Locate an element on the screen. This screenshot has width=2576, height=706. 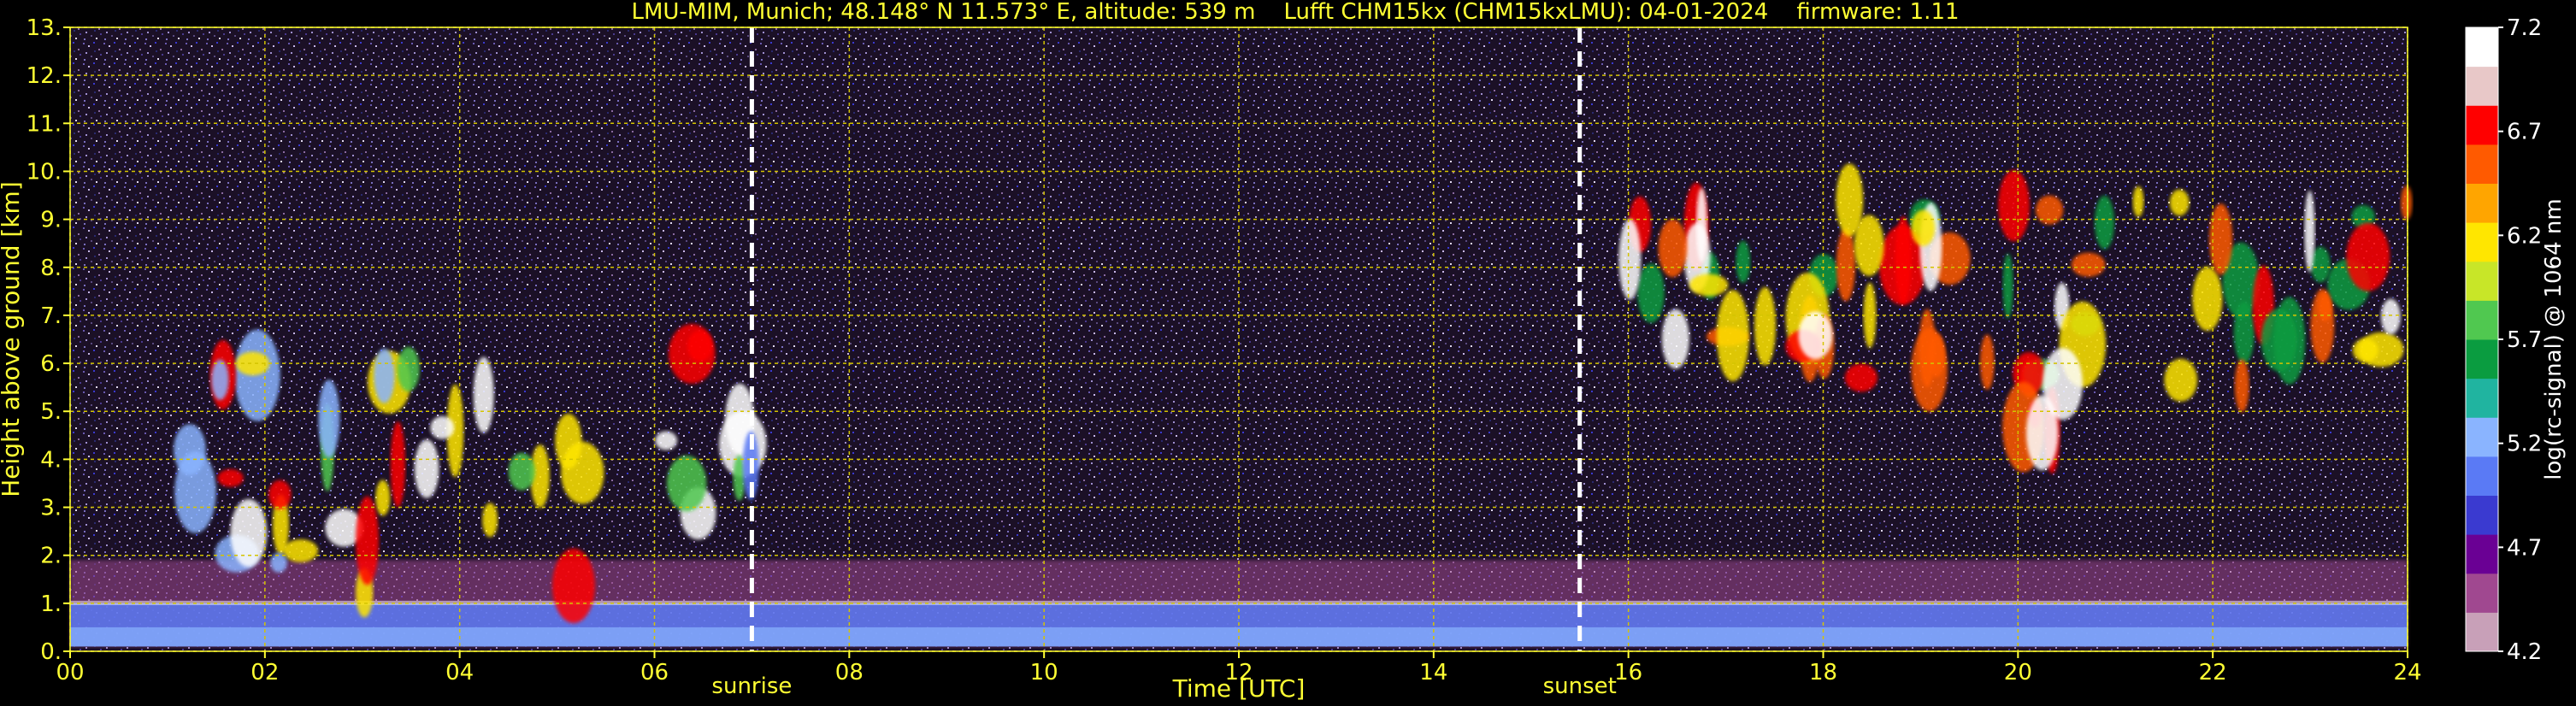
colorbar-tick-label: 5.2 is located at coordinates (2524, 444).